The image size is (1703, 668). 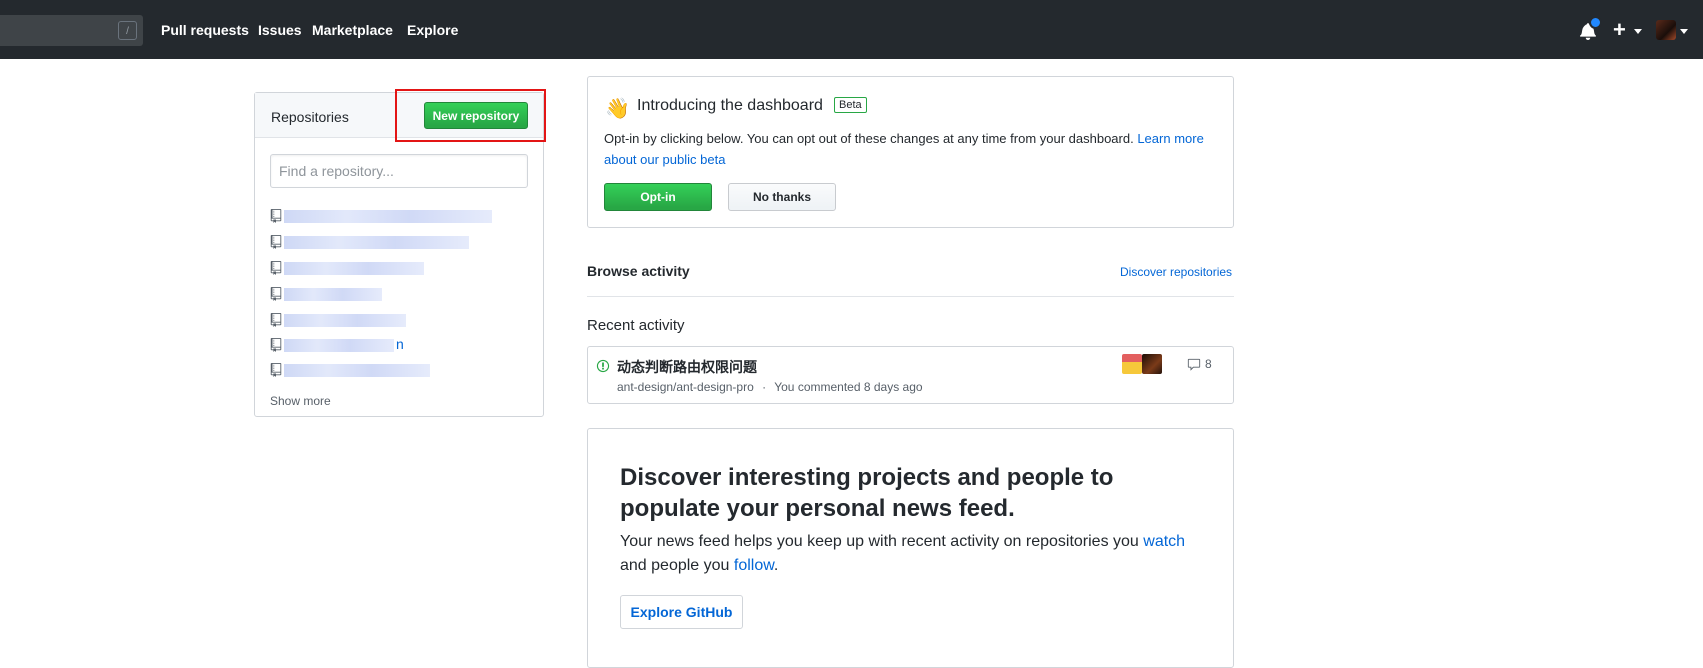 I want to click on open-issue-icon, so click(x=603, y=366).